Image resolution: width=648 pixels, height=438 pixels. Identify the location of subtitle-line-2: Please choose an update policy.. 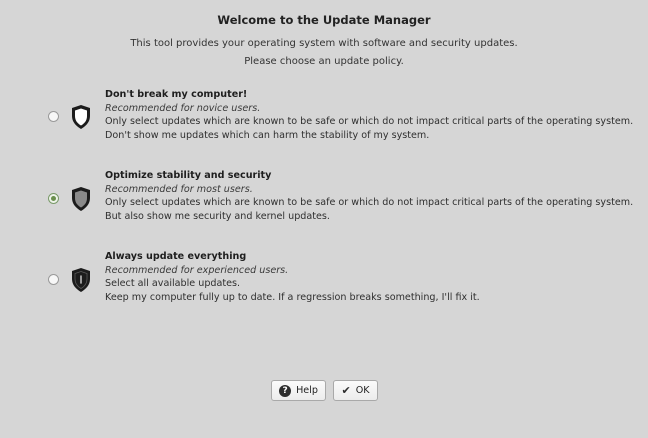
(324, 61).